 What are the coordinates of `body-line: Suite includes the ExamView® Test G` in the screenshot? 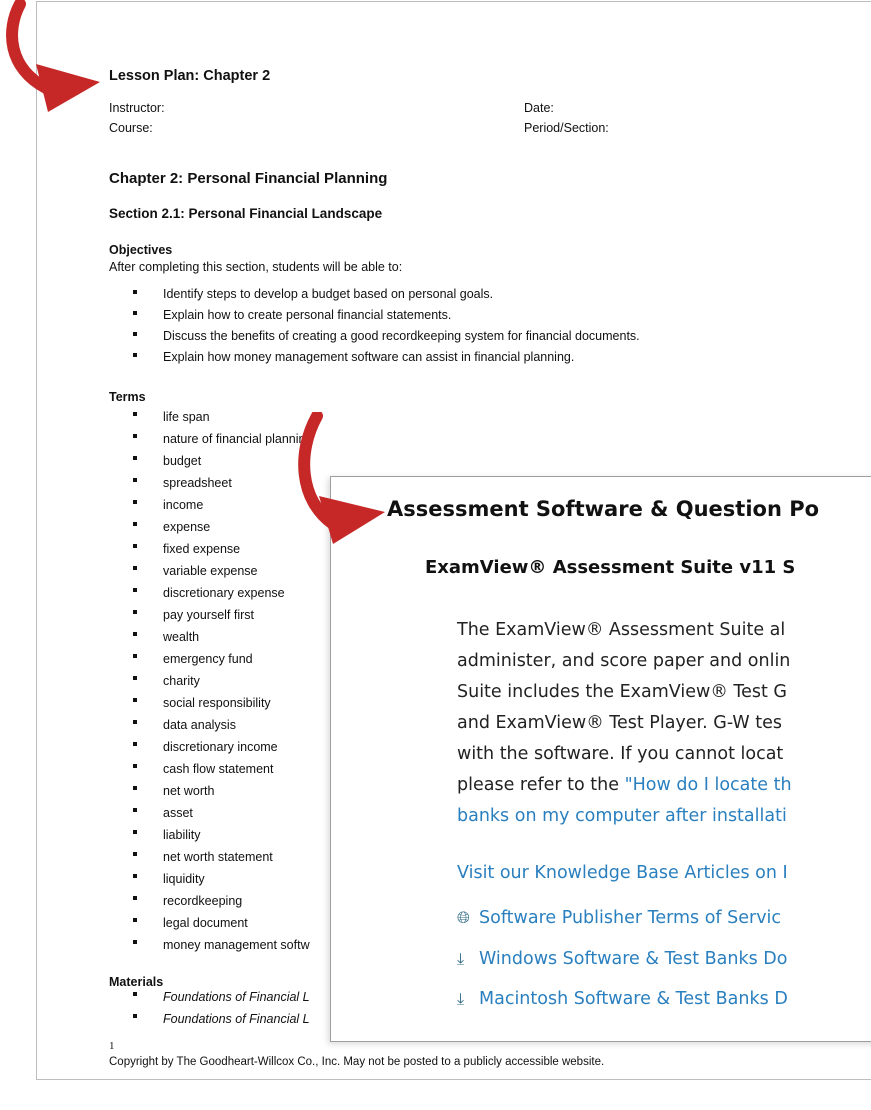 It's located at (622, 692).